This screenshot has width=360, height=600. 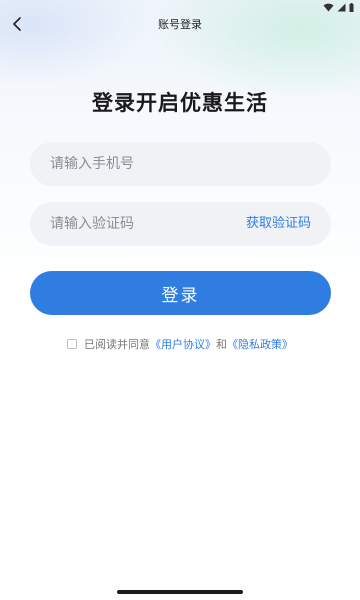 I want to click on agreement-prefix: 已阅读并同意, so click(x=117, y=344).